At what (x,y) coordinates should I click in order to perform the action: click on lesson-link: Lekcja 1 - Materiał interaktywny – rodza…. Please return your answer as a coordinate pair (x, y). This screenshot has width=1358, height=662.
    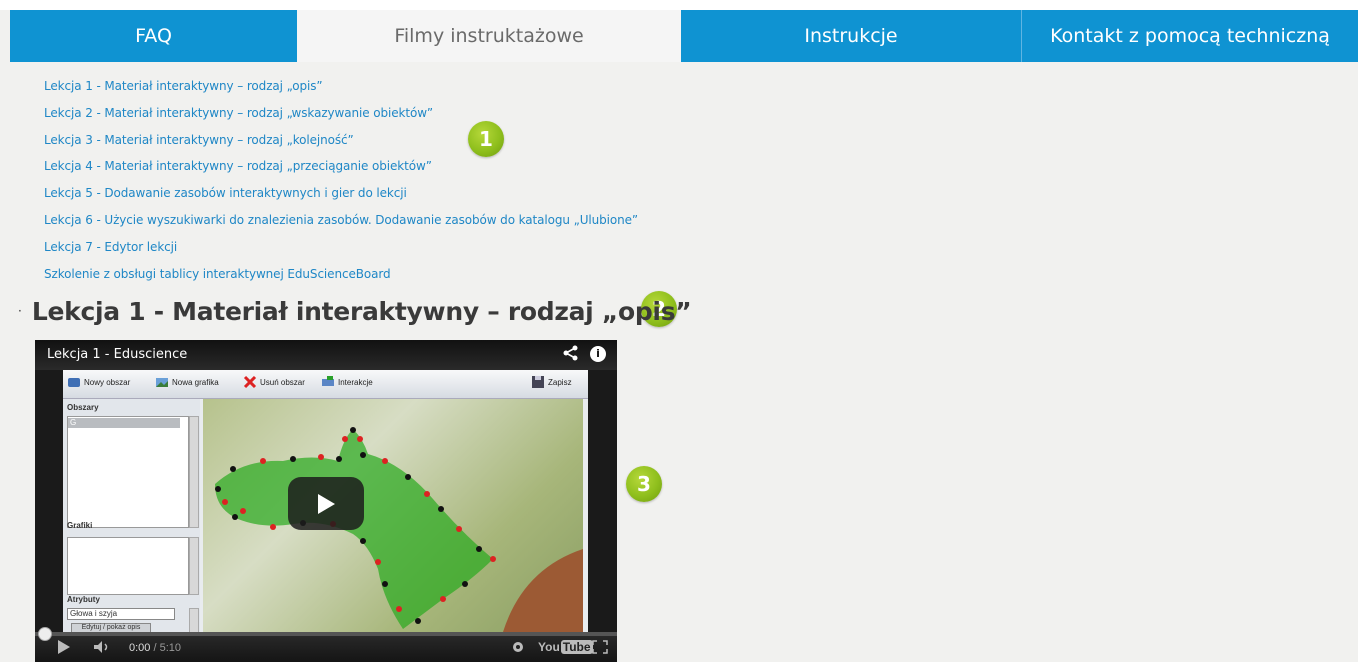
    Looking at the image, I should click on (183, 86).